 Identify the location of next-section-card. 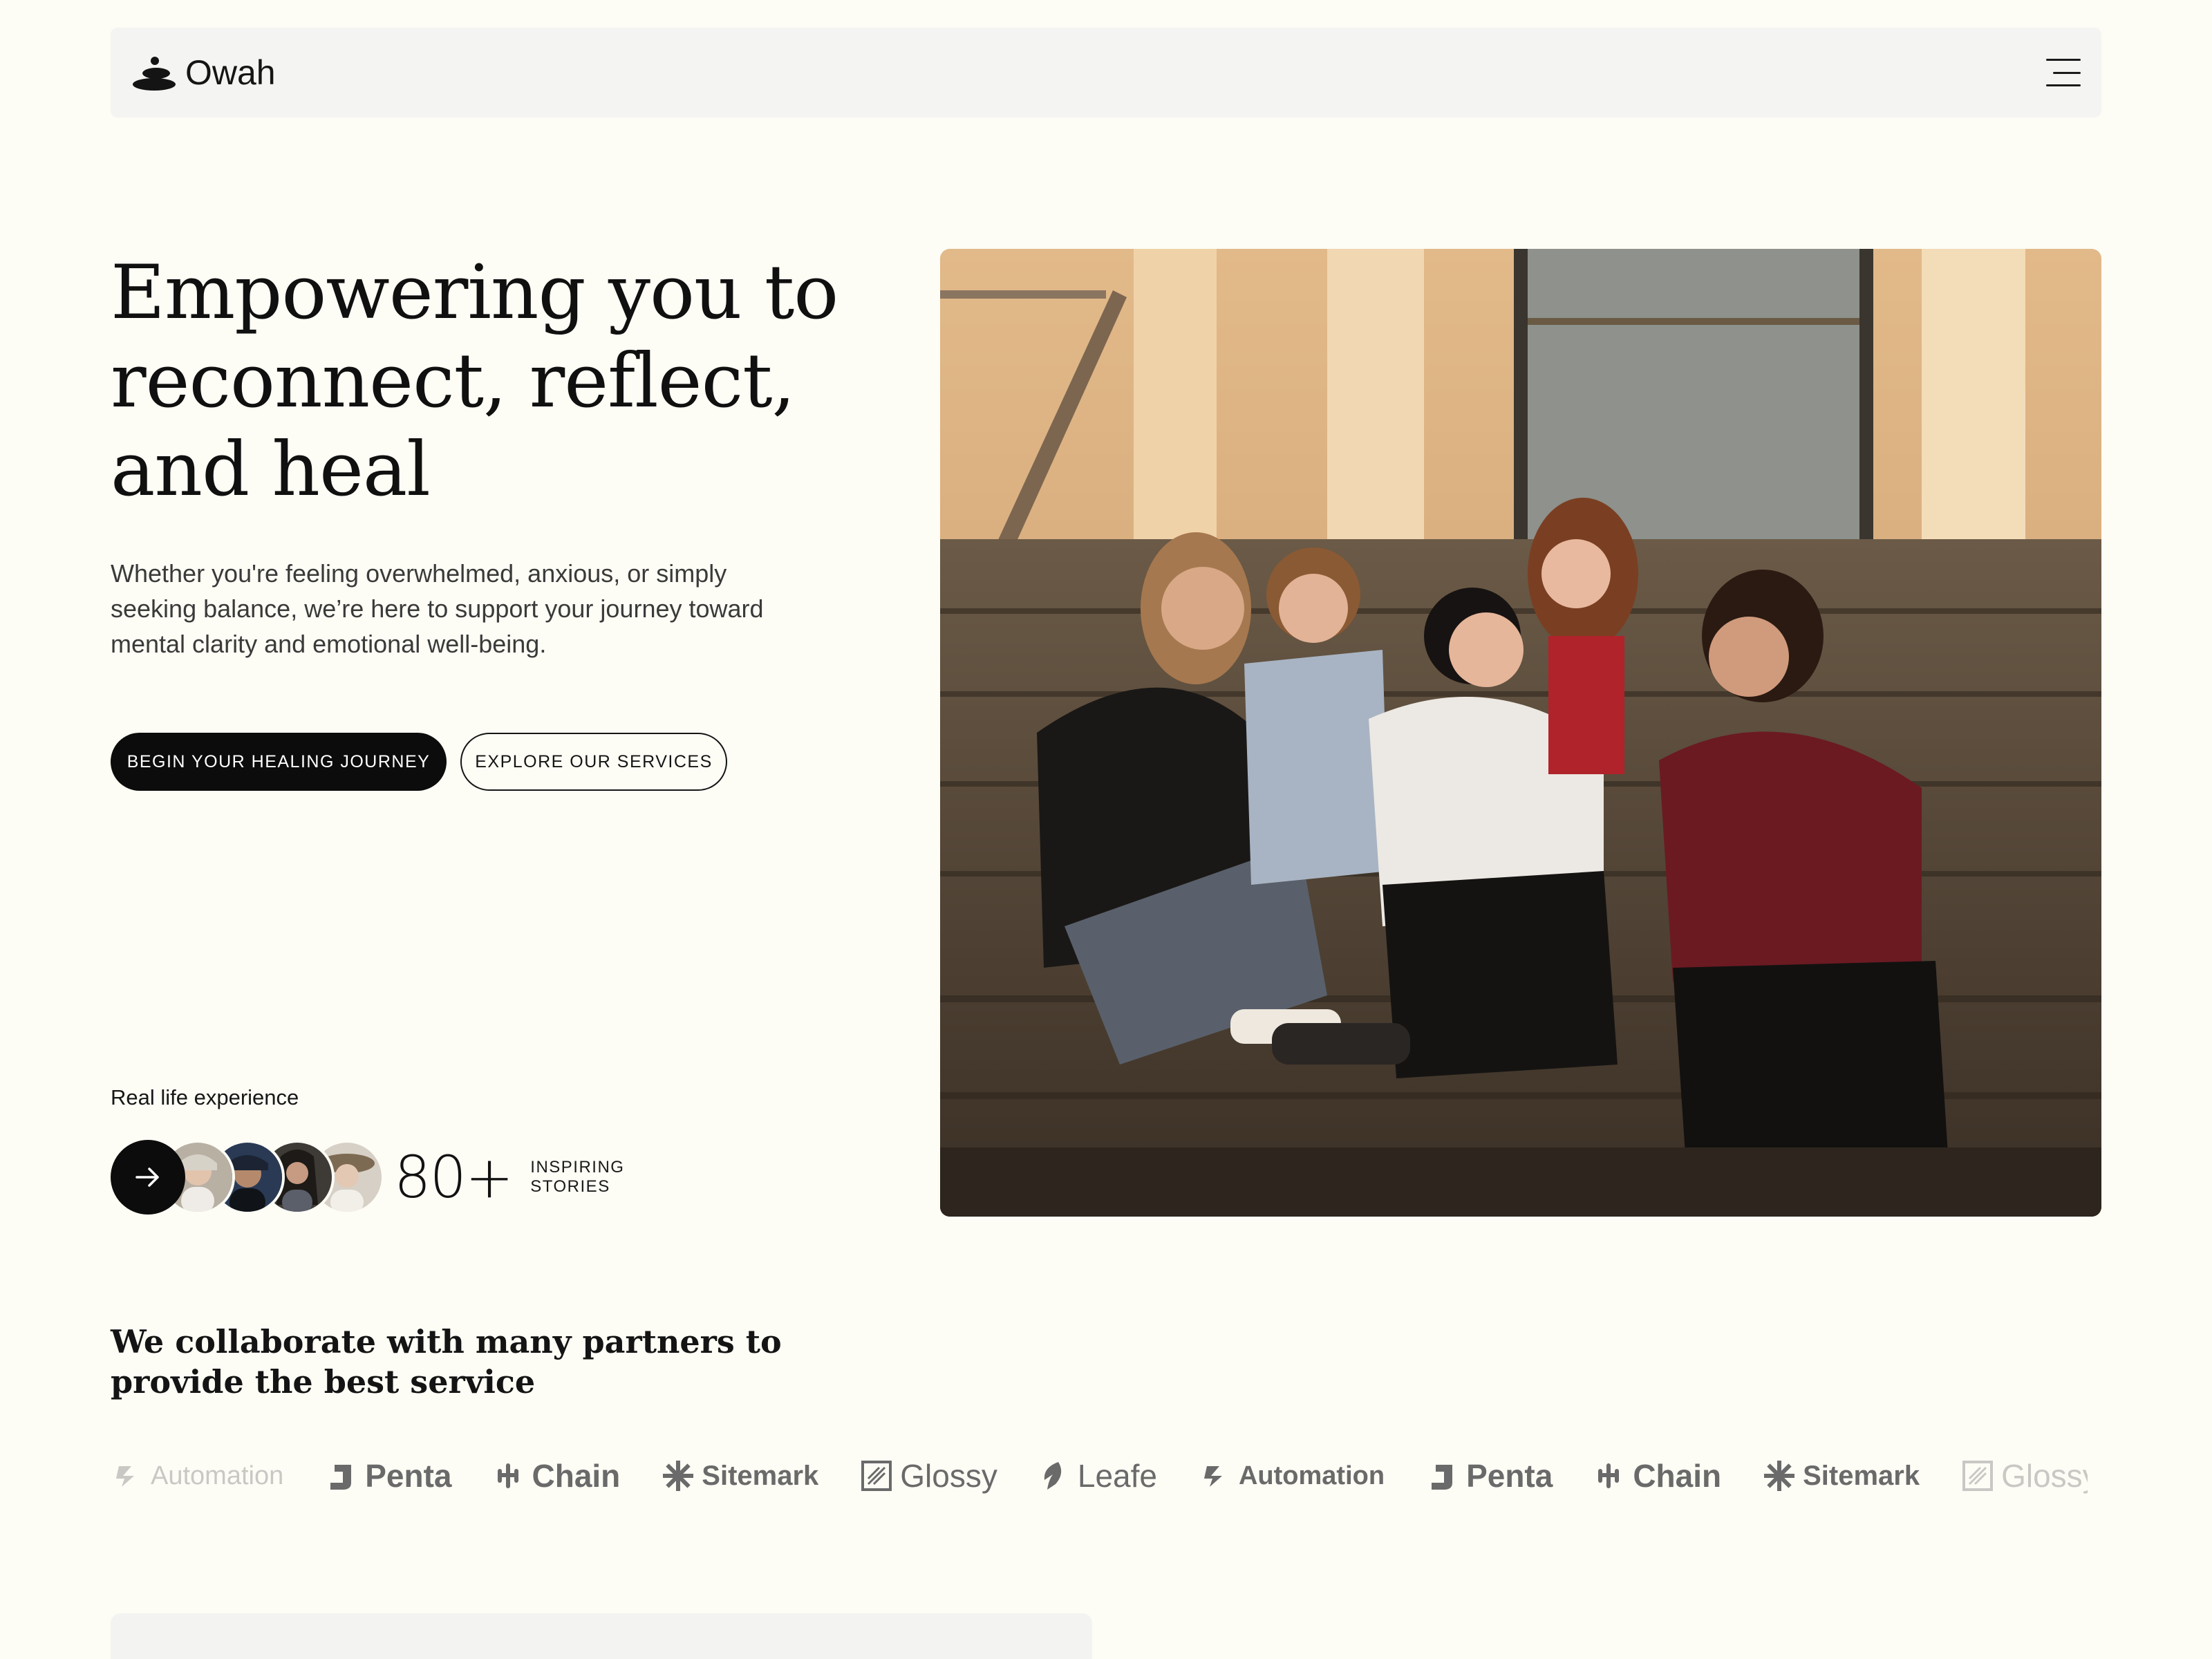
(602, 1636).